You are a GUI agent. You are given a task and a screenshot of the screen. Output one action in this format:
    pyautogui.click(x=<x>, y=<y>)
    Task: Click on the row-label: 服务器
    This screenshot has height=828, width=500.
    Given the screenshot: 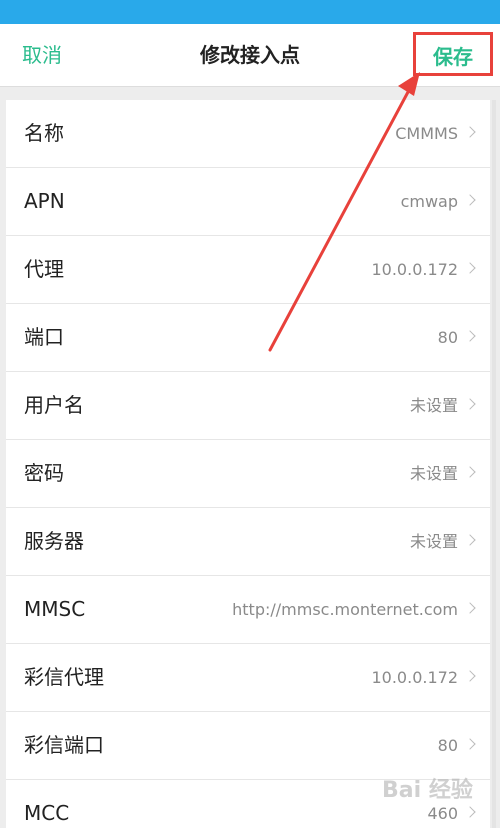 What is the action you would take?
    pyautogui.click(x=54, y=541)
    